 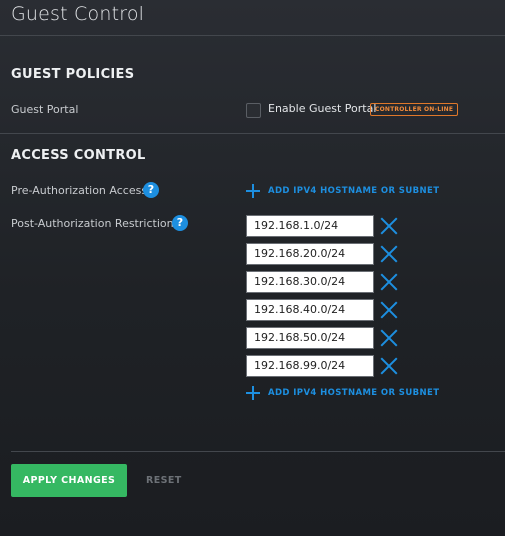 I want to click on subnet-input: 192.168.40.0/24, so click(x=310, y=310).